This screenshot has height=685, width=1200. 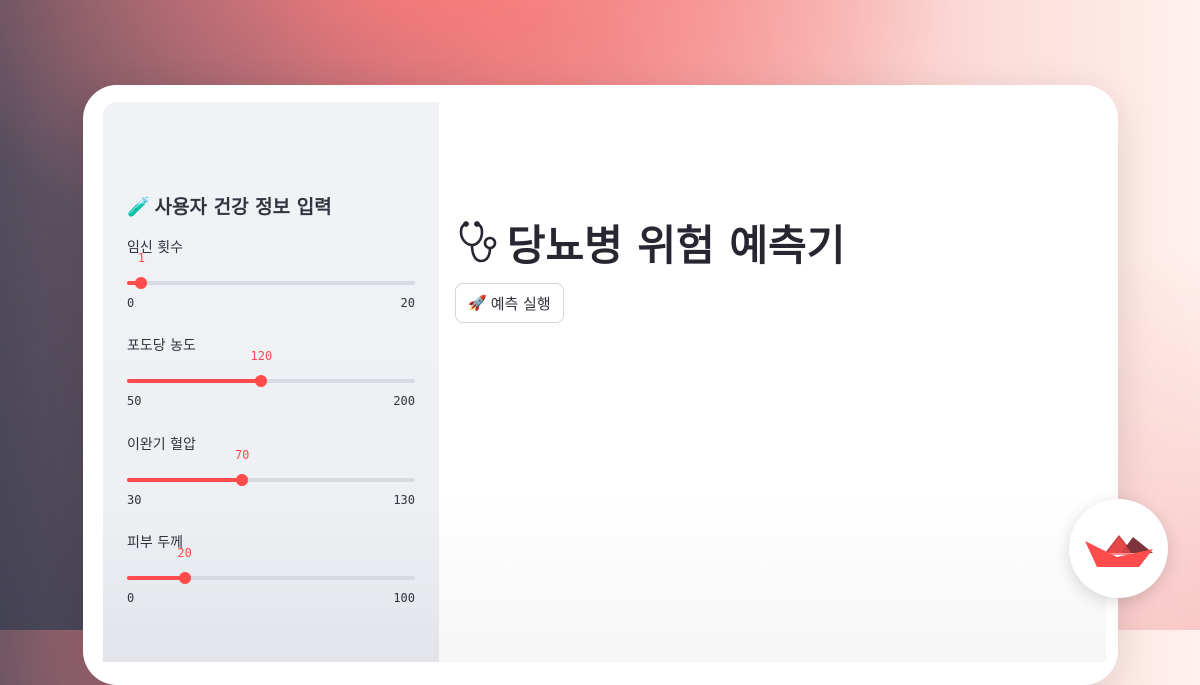 I want to click on run-prediction-button: 🚀 예측 실행, so click(x=509, y=303).